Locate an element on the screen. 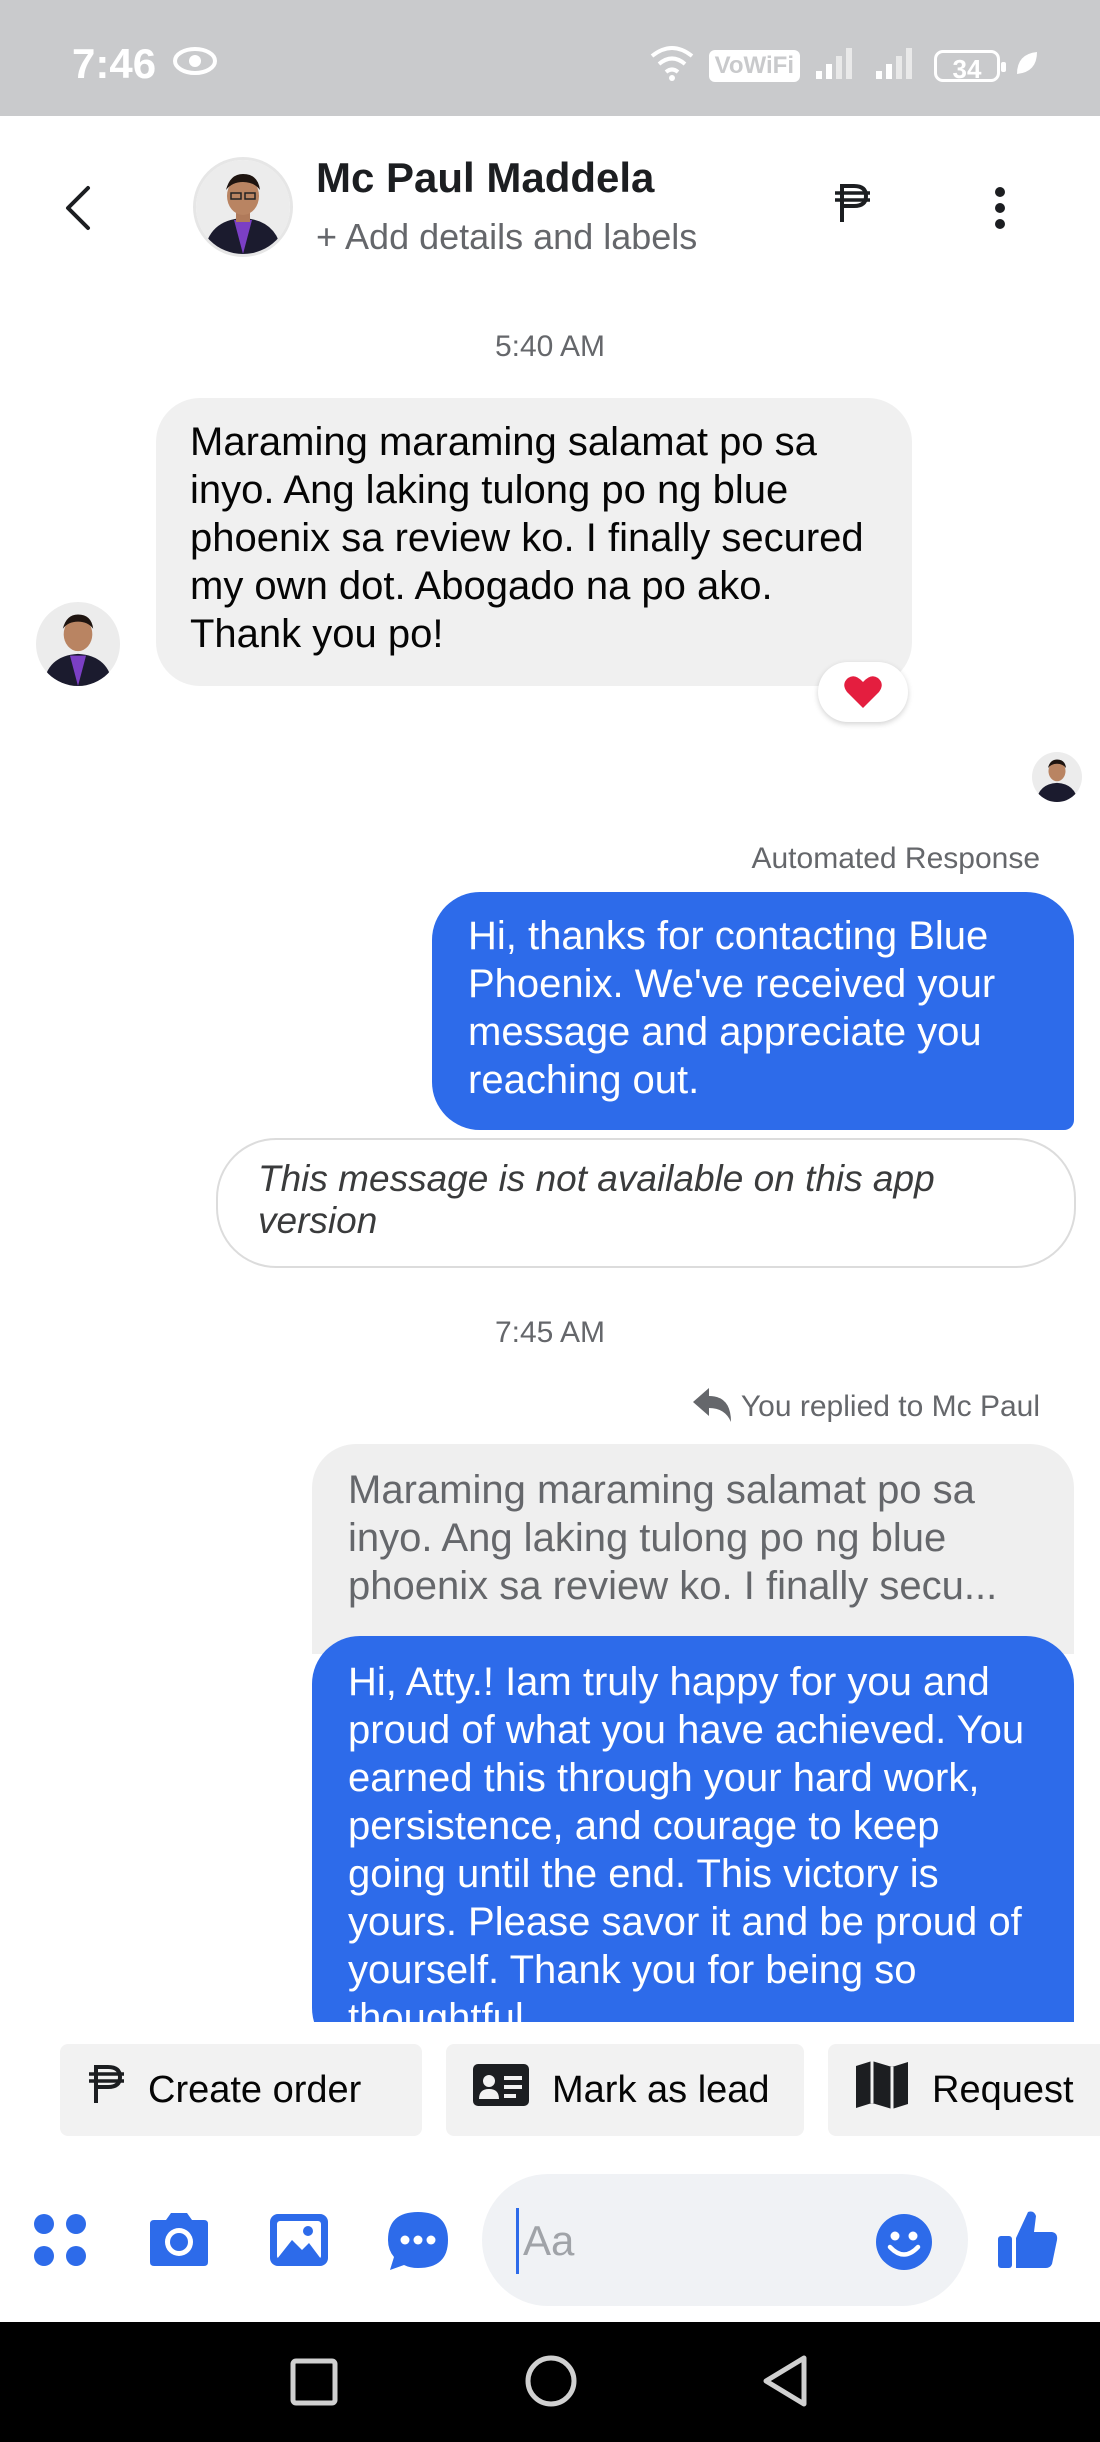  quick-actions-bar: Create order Mark as lead Request is located at coordinates (550, 2082).